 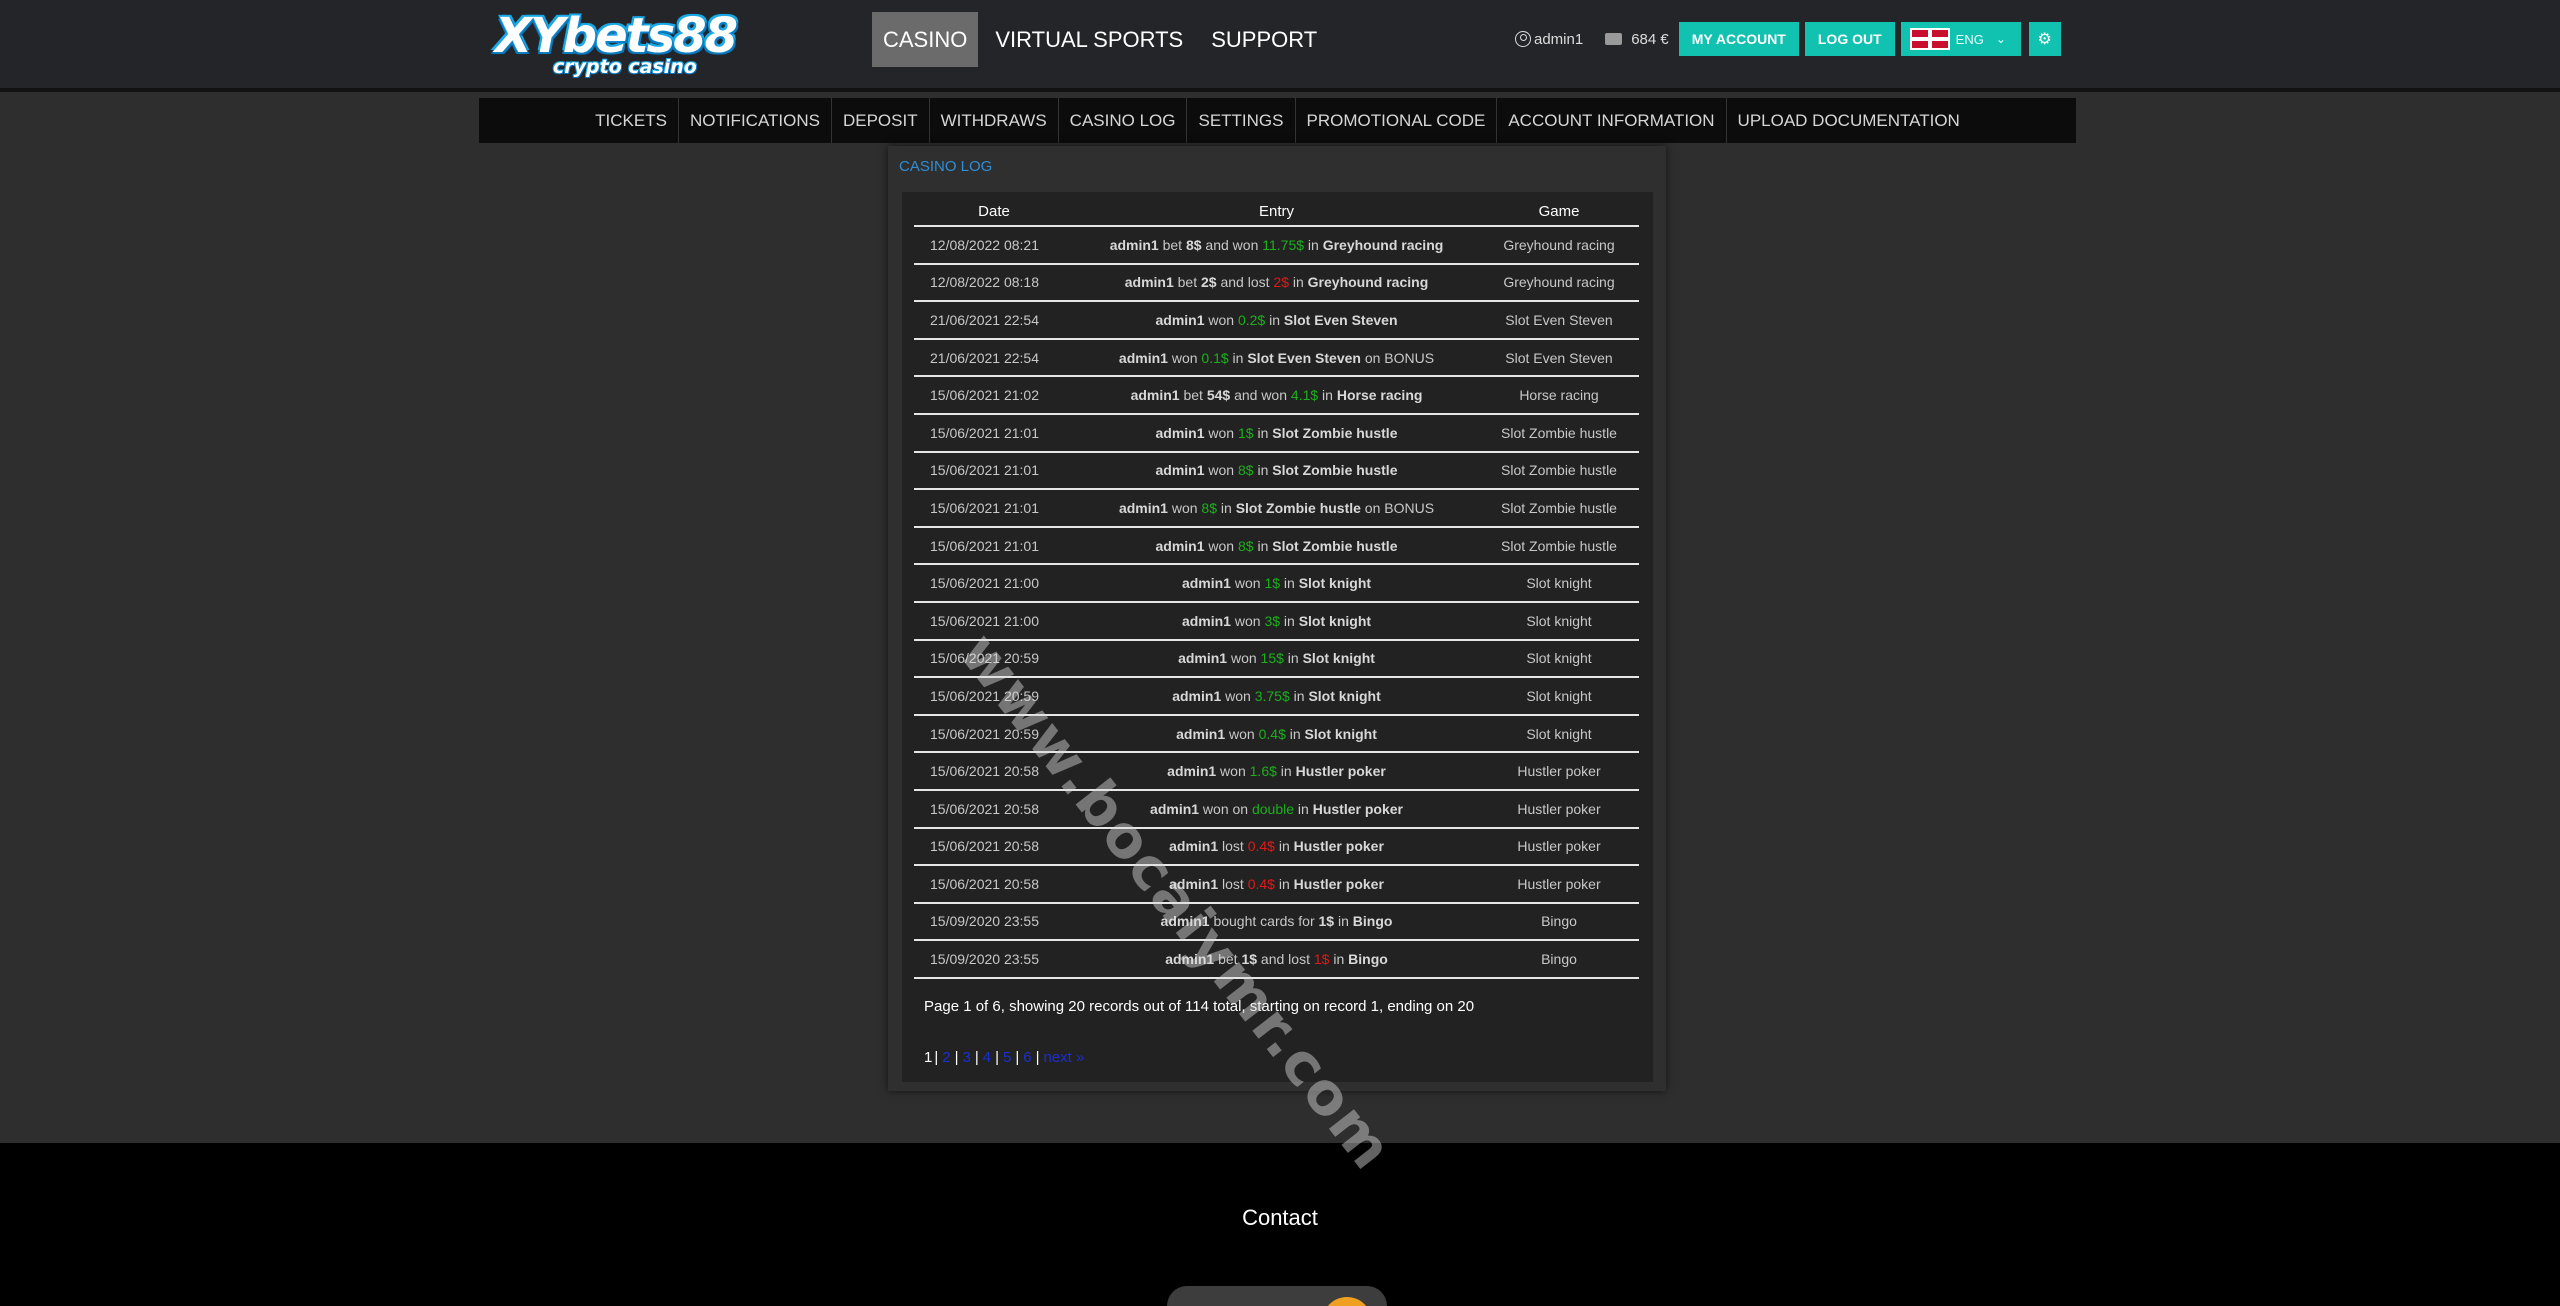 I want to click on site-logo: XYbets88 crypto casino, so click(x=620, y=45).